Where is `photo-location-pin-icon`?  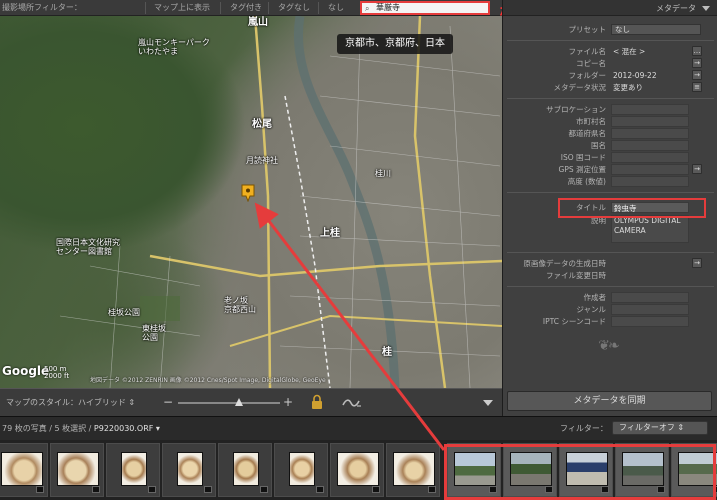 photo-location-pin-icon is located at coordinates (248, 193).